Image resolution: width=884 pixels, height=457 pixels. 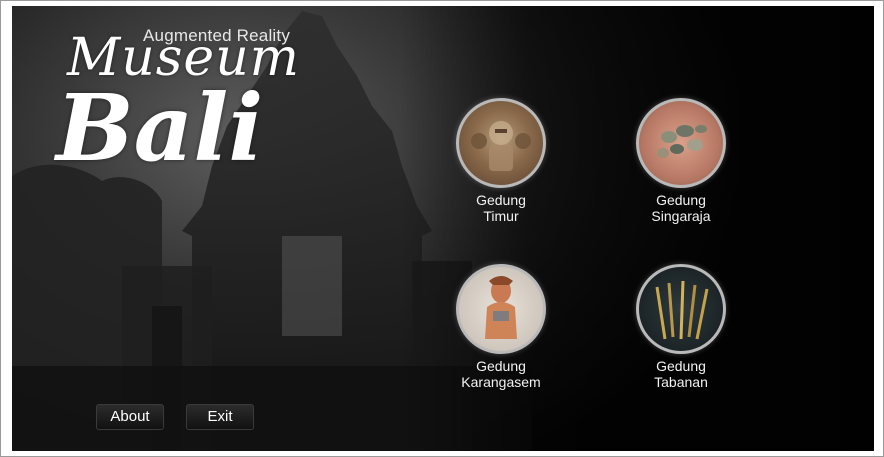 I want to click on menu-item-label: Gedung Karangasem, so click(x=501, y=374).